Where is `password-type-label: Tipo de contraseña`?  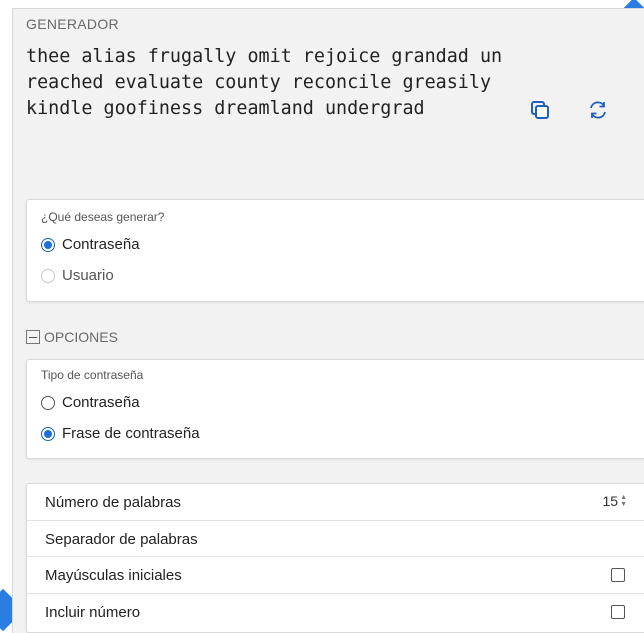
password-type-label: Tipo de contraseña is located at coordinates (92, 375).